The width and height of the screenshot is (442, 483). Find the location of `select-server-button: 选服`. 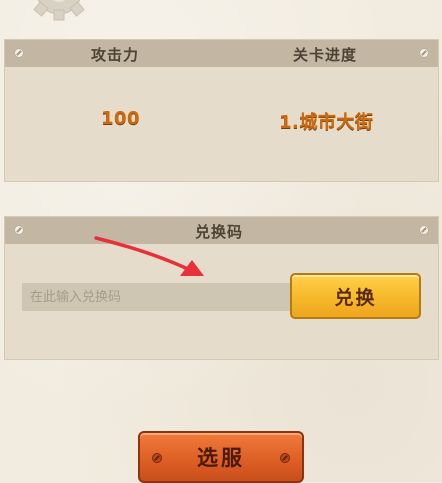

select-server-button: 选服 is located at coordinates (221, 457).